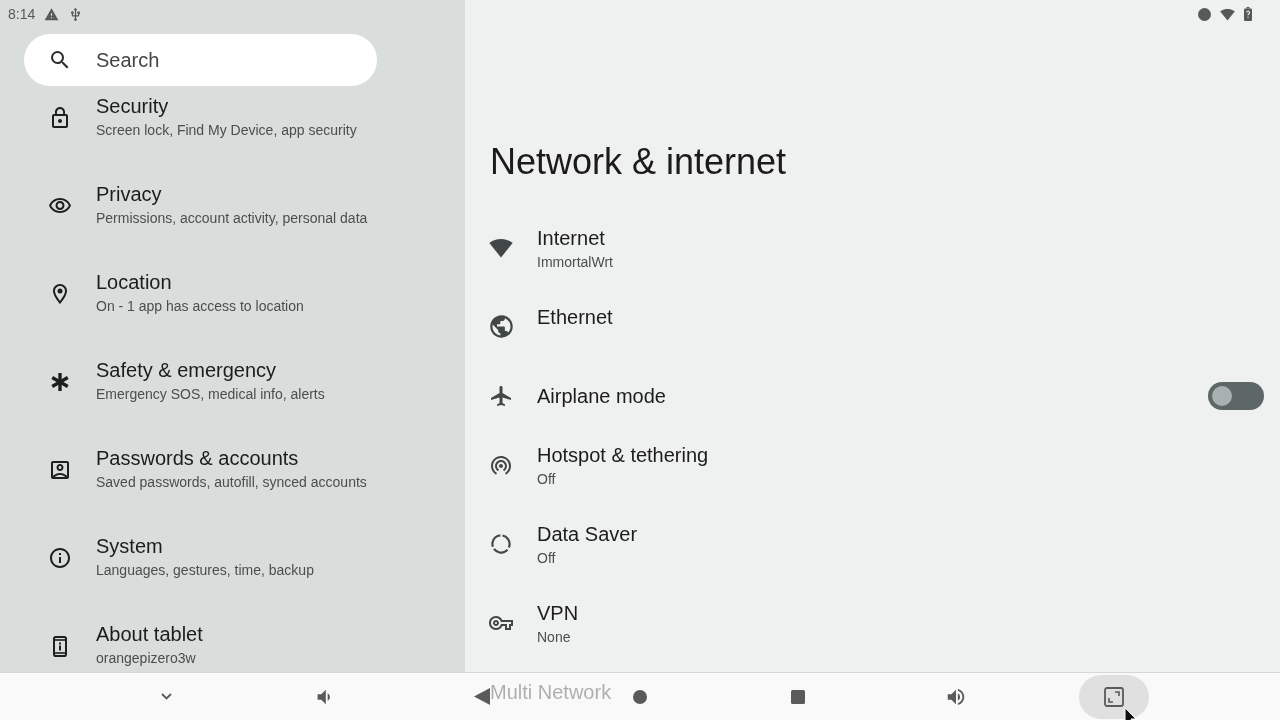 This screenshot has height=720, width=1280. What do you see at coordinates (501, 543) in the screenshot?
I see `ring-icon` at bounding box center [501, 543].